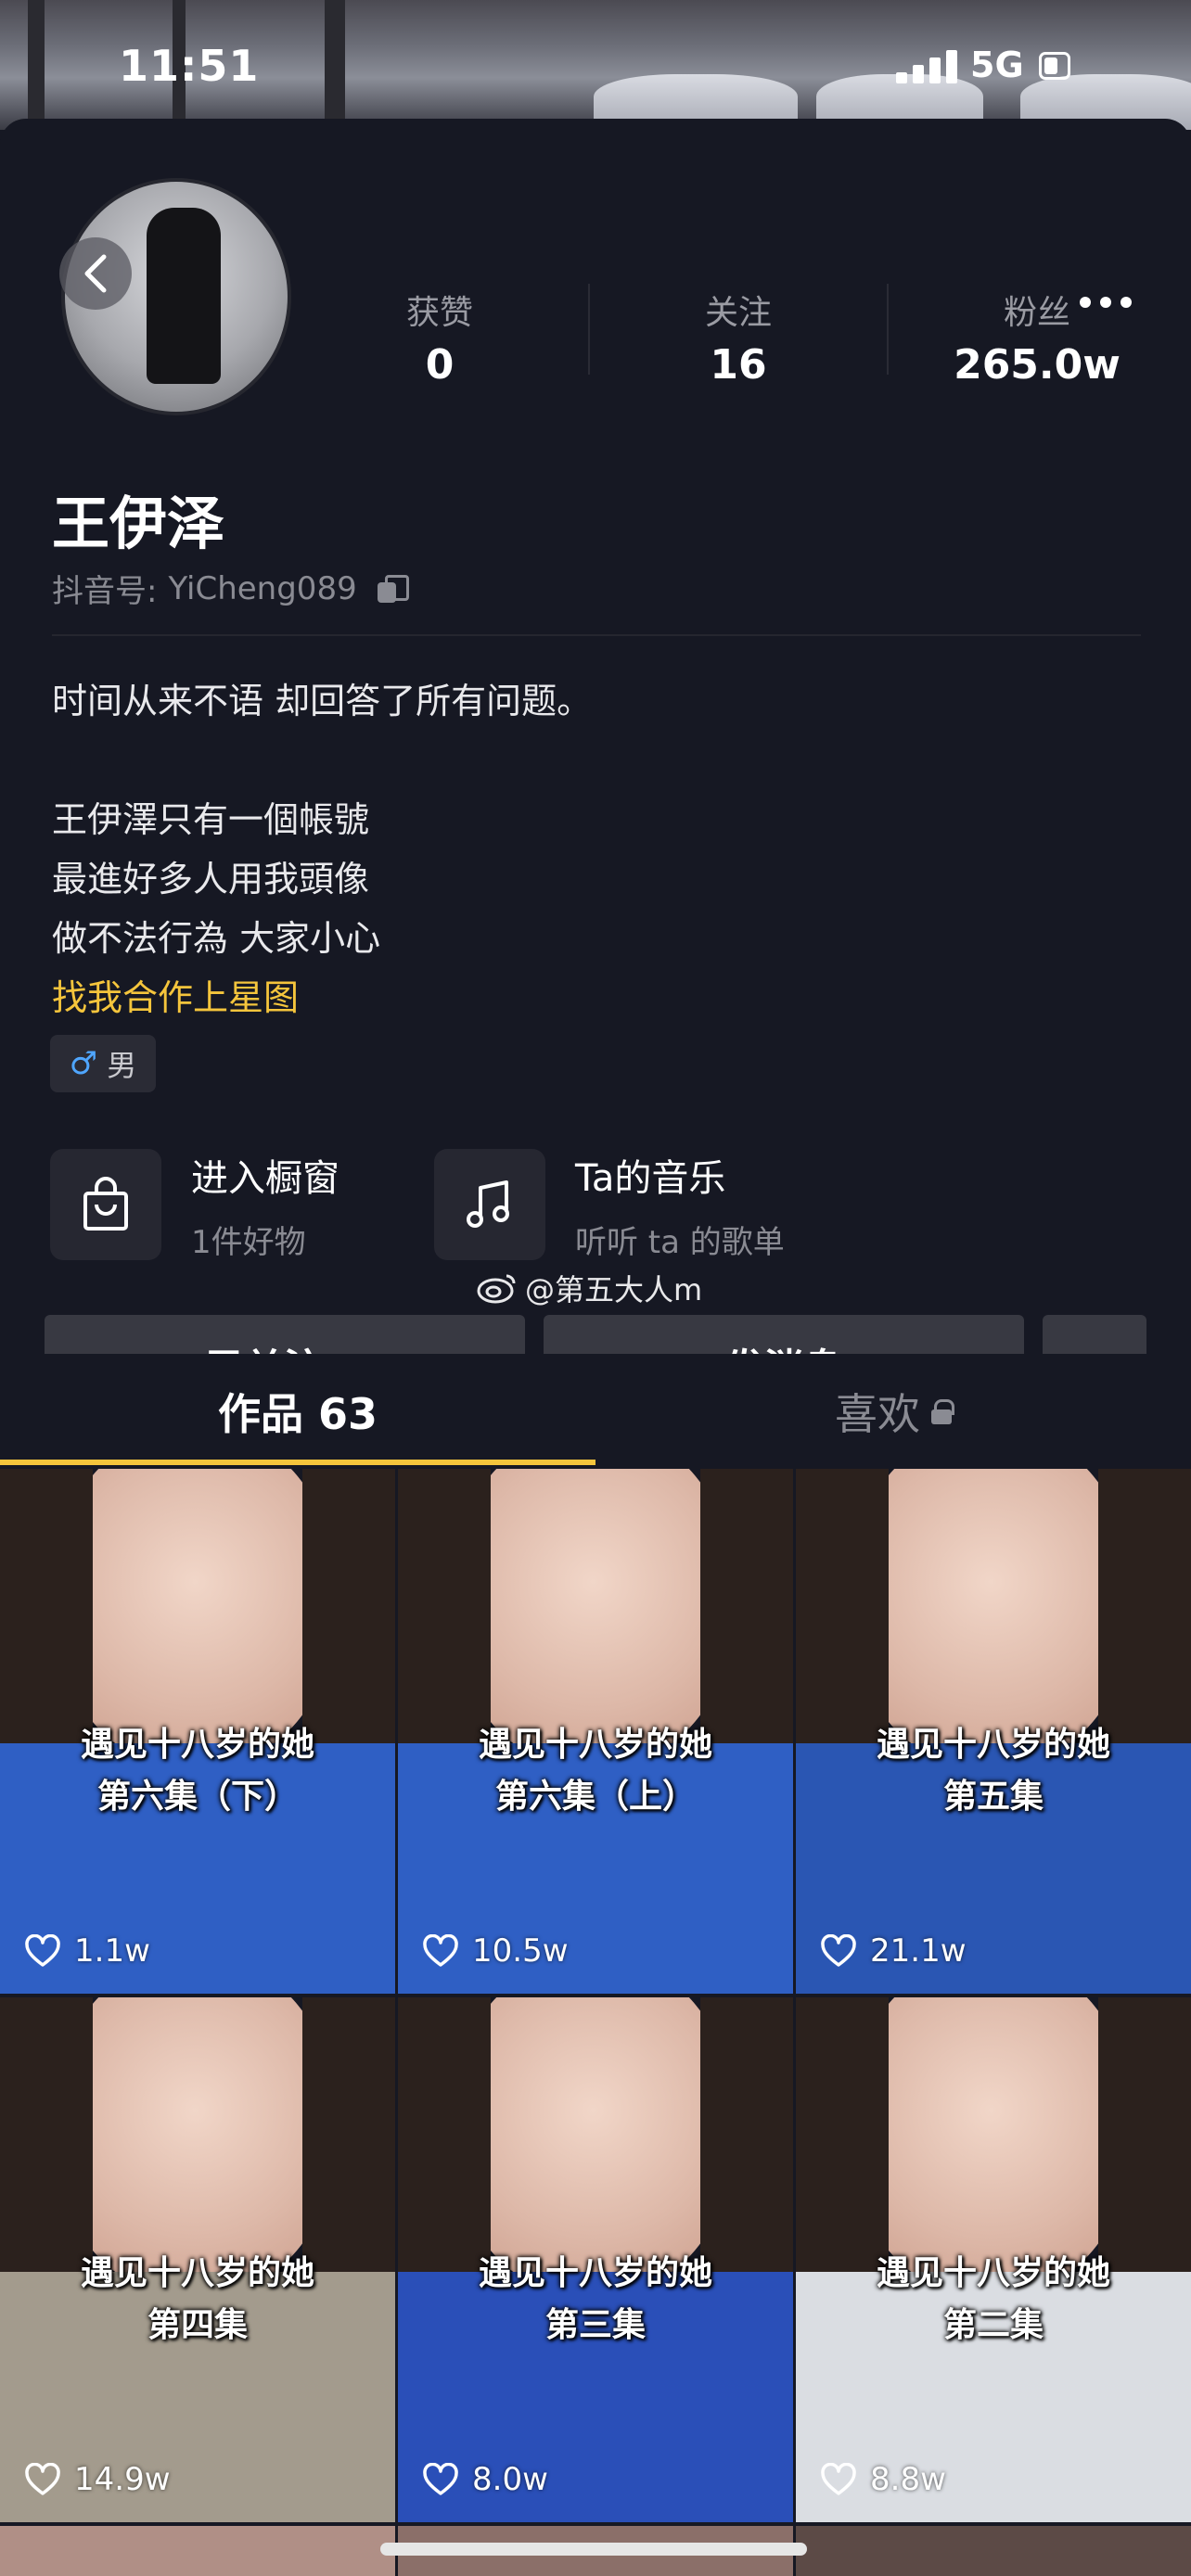 The height and width of the screenshot is (2576, 1191). I want to click on douyin-id: 抖音号: YiCheng089, so click(230, 588).